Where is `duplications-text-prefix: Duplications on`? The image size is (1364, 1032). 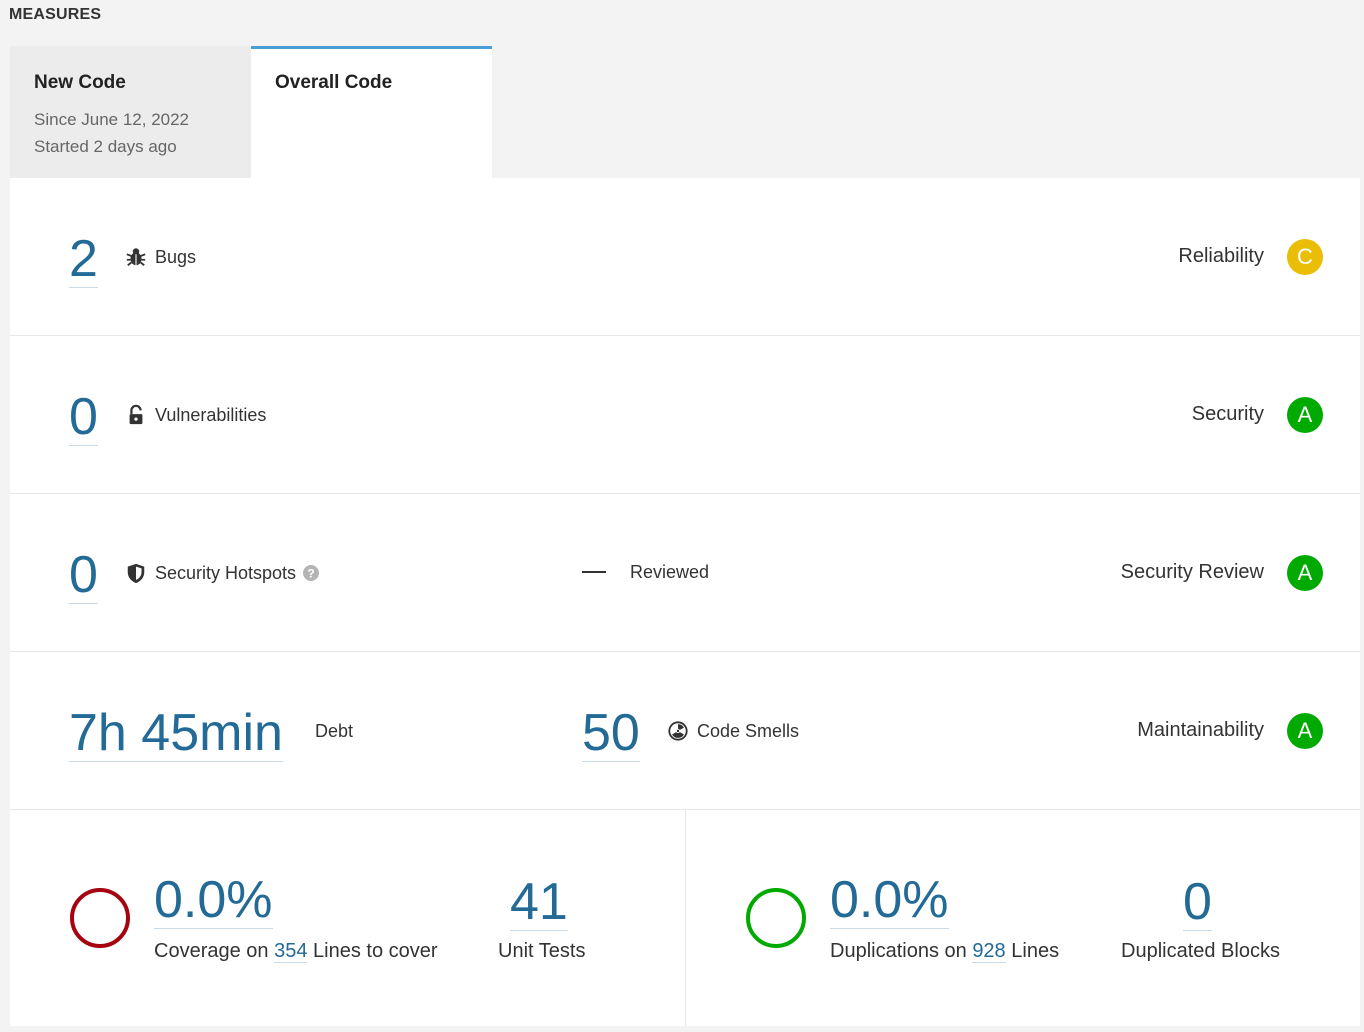 duplications-text-prefix: Duplications on is located at coordinates (898, 951).